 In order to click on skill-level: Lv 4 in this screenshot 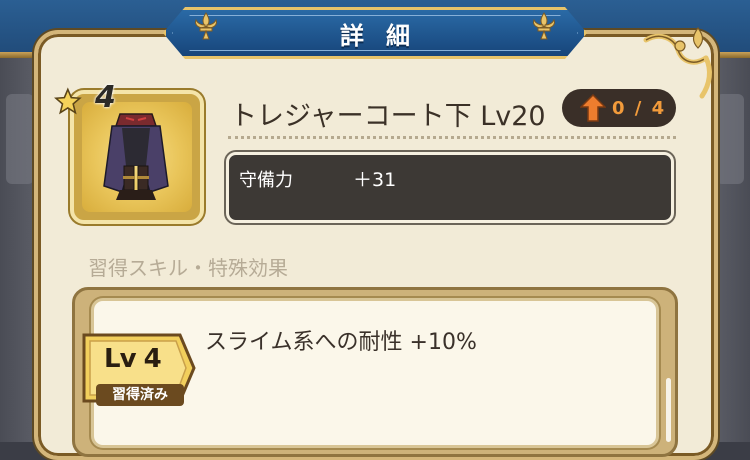, I will do `click(133, 359)`.